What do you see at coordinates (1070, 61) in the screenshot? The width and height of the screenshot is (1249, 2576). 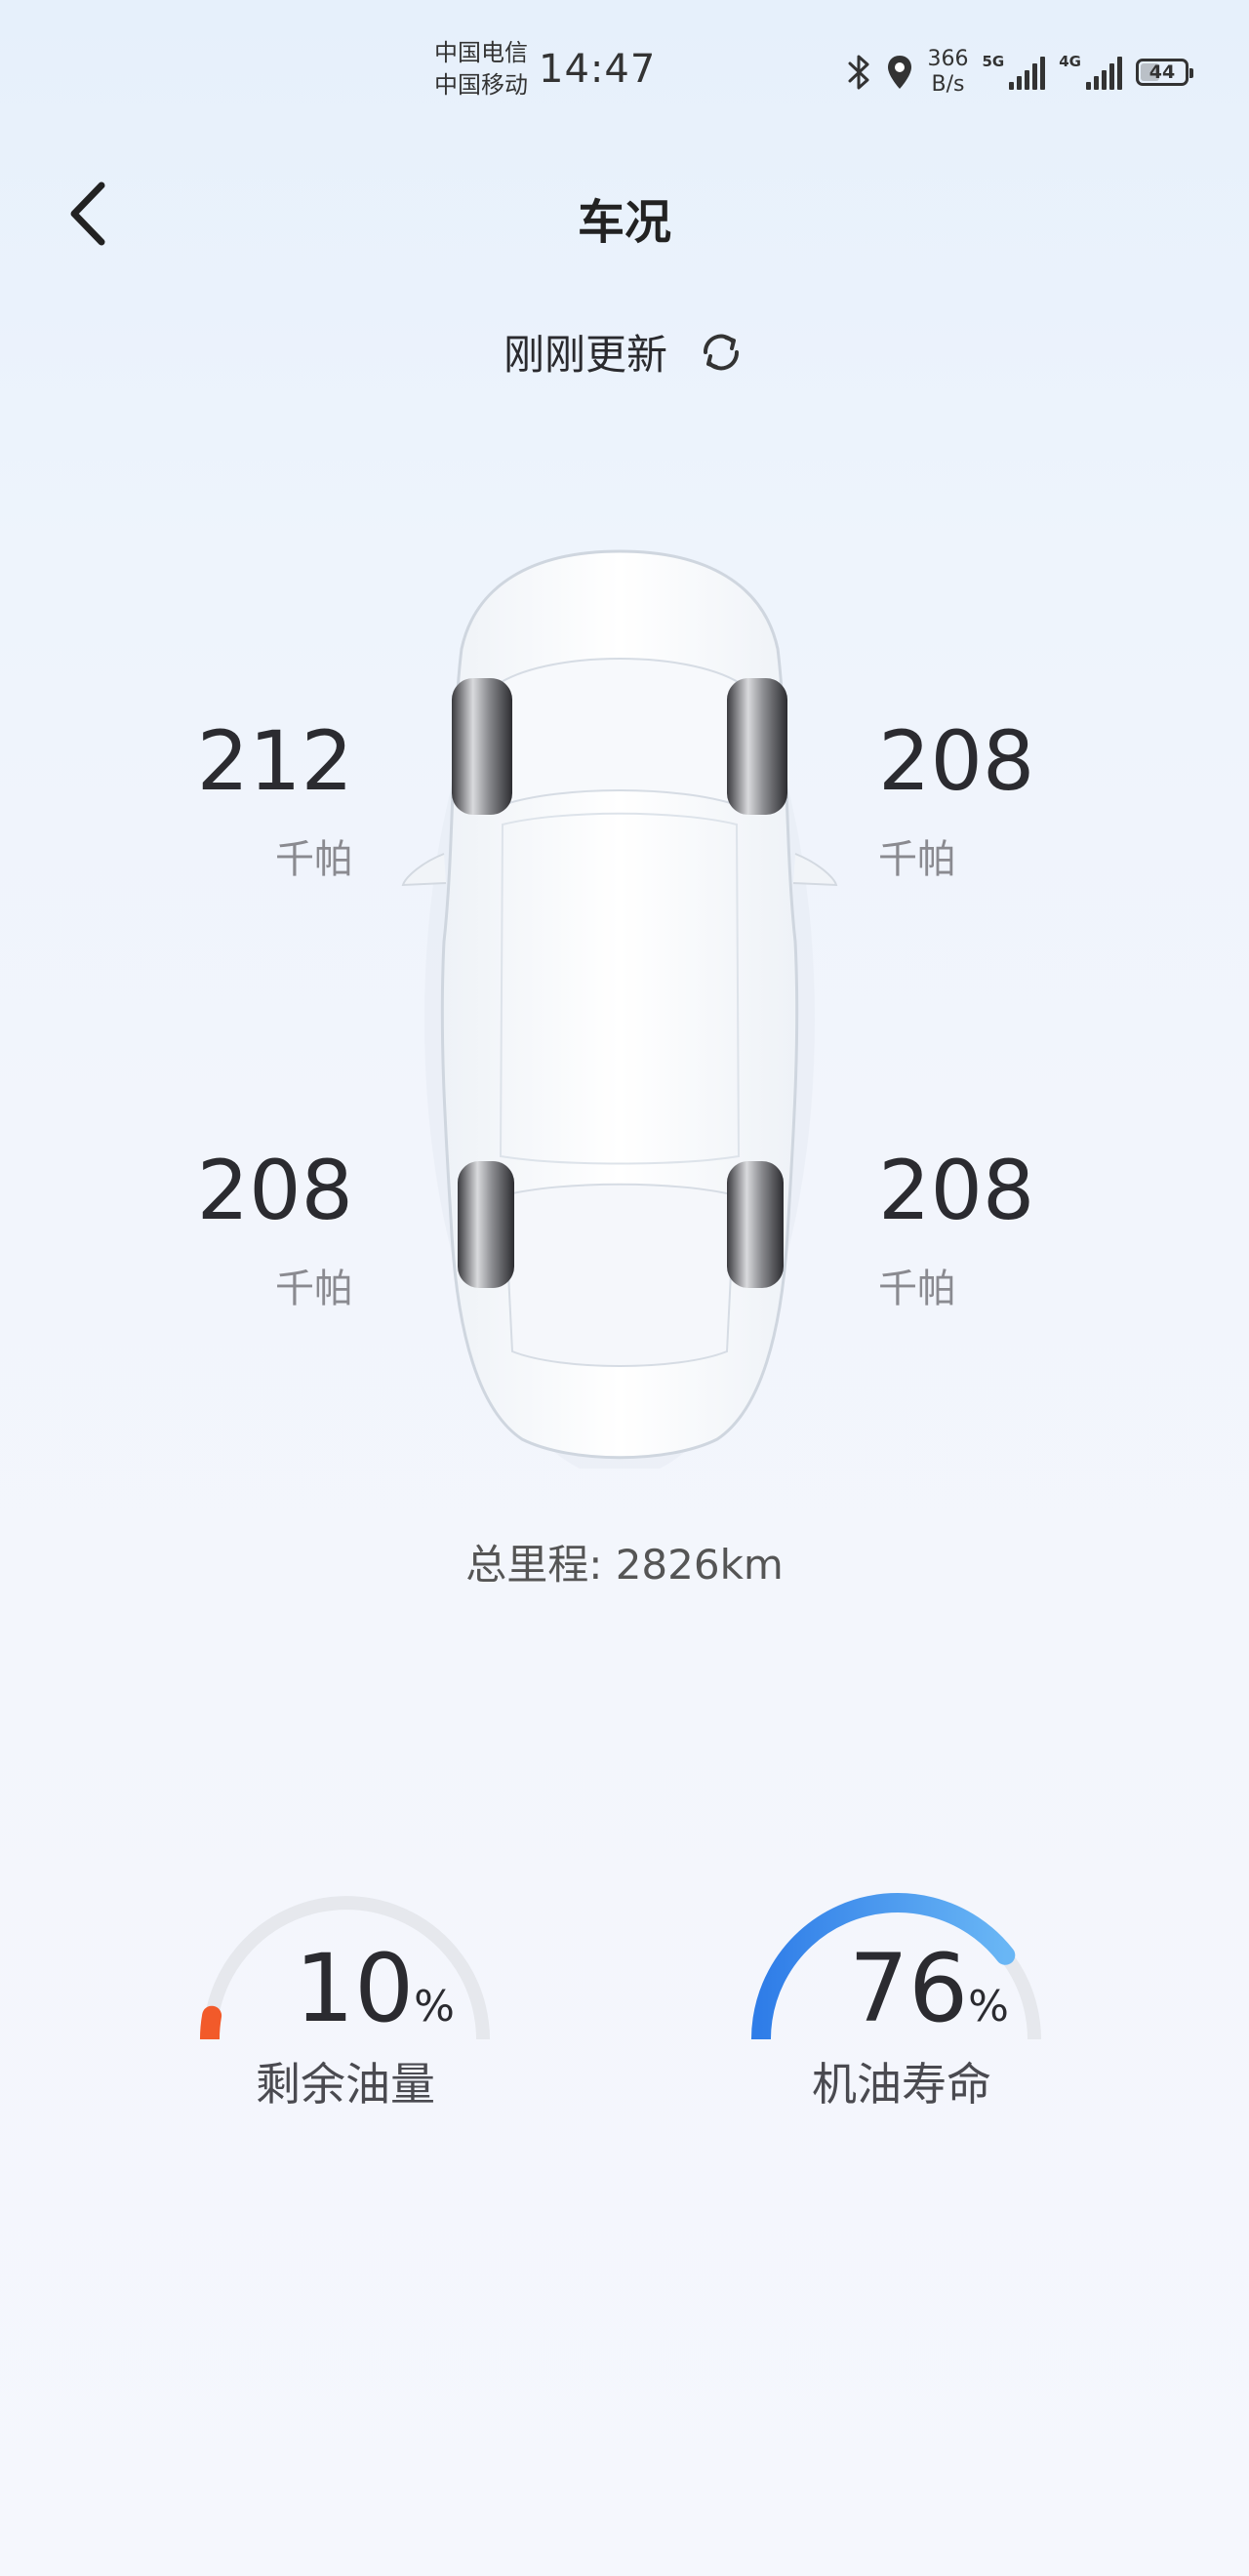 I see `sim2-tag: 4G` at bounding box center [1070, 61].